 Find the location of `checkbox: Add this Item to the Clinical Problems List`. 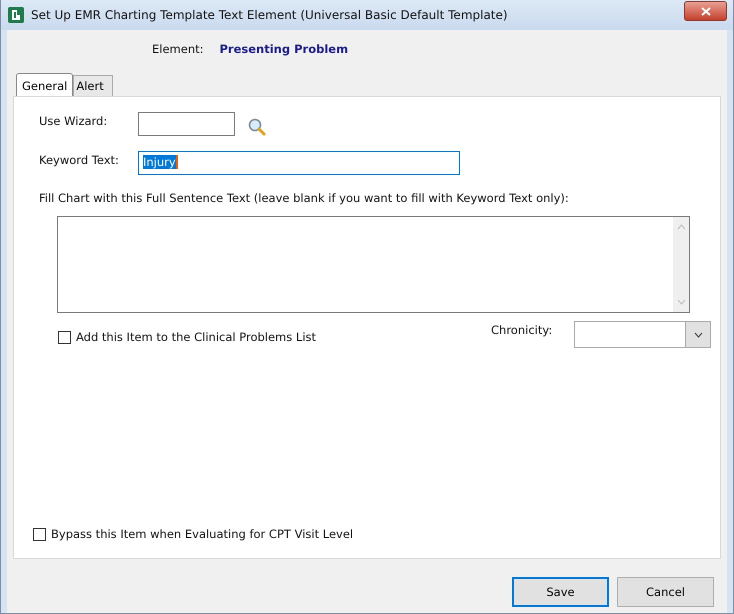

checkbox: Add this Item to the Clinical Problems List is located at coordinates (187, 337).